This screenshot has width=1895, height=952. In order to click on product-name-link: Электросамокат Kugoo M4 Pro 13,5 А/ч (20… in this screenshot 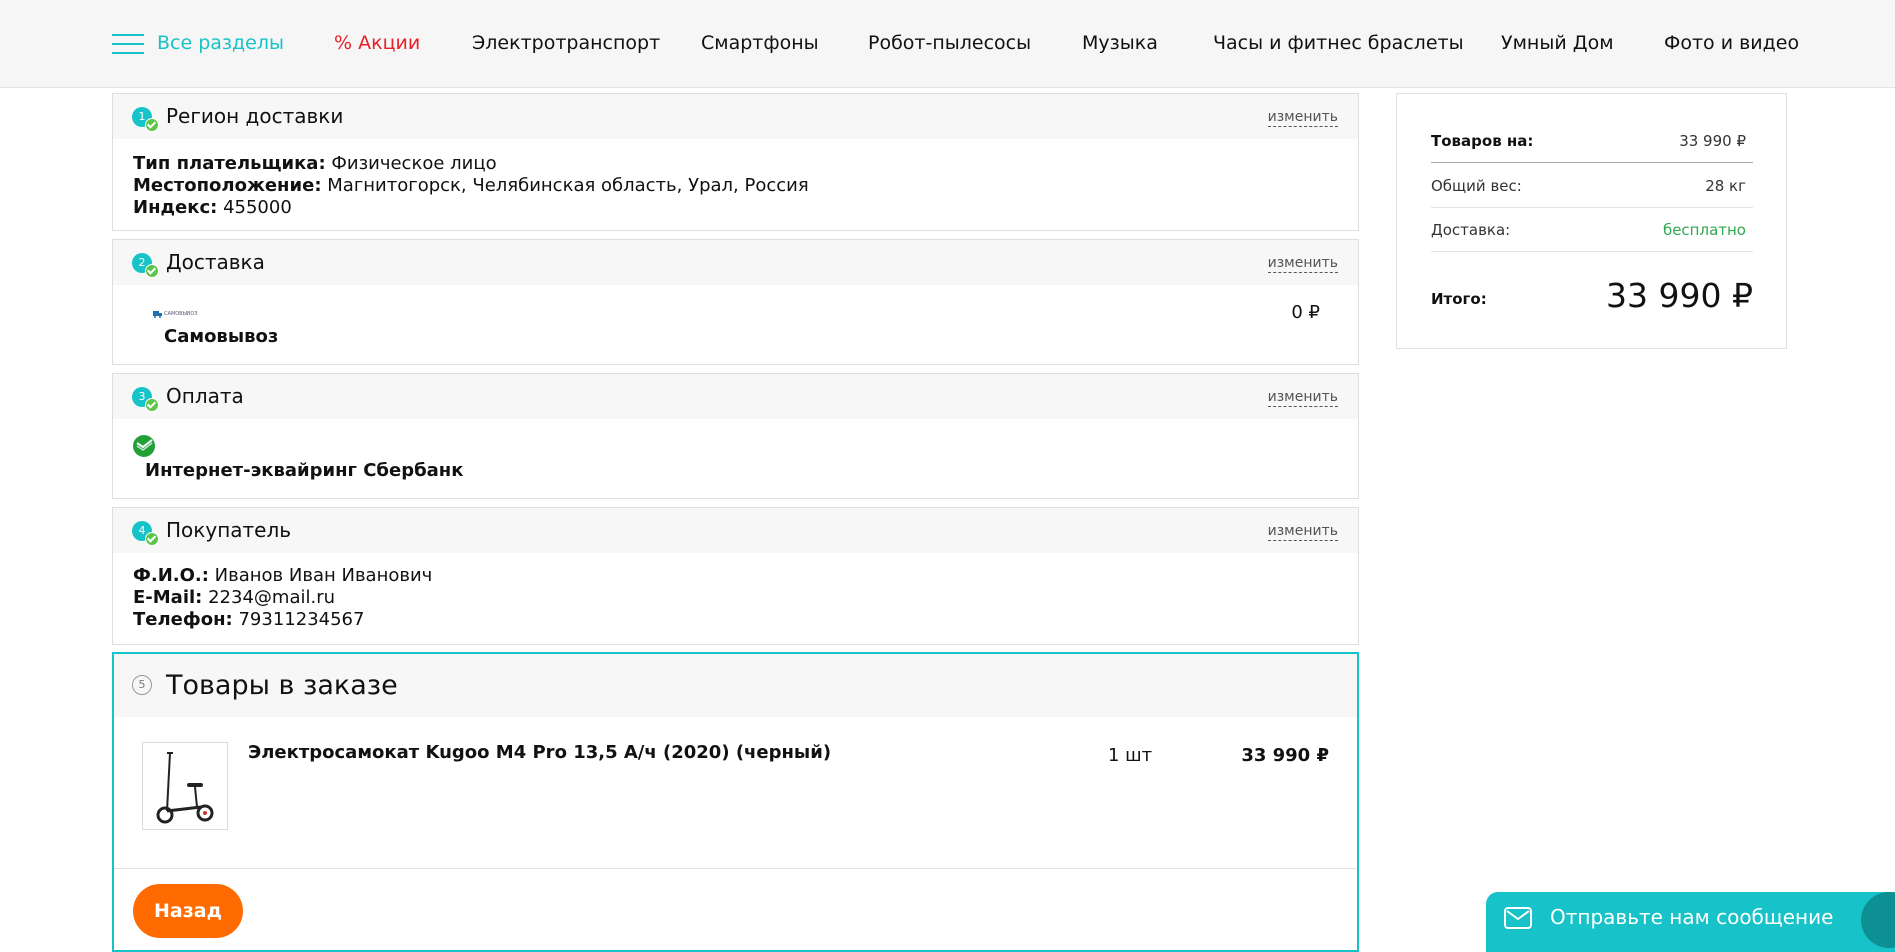, I will do `click(539, 752)`.